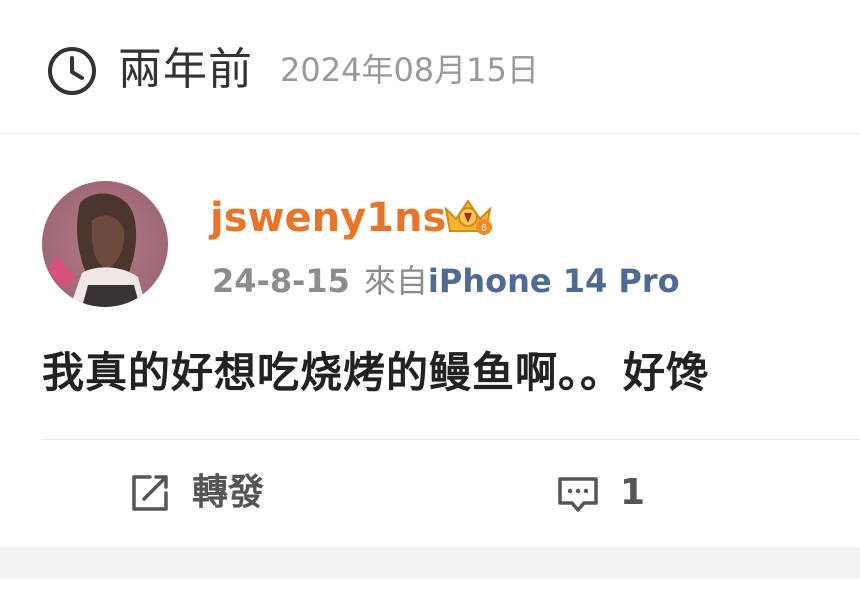 The image size is (860, 591). I want to click on comment-count: 1, so click(633, 492).